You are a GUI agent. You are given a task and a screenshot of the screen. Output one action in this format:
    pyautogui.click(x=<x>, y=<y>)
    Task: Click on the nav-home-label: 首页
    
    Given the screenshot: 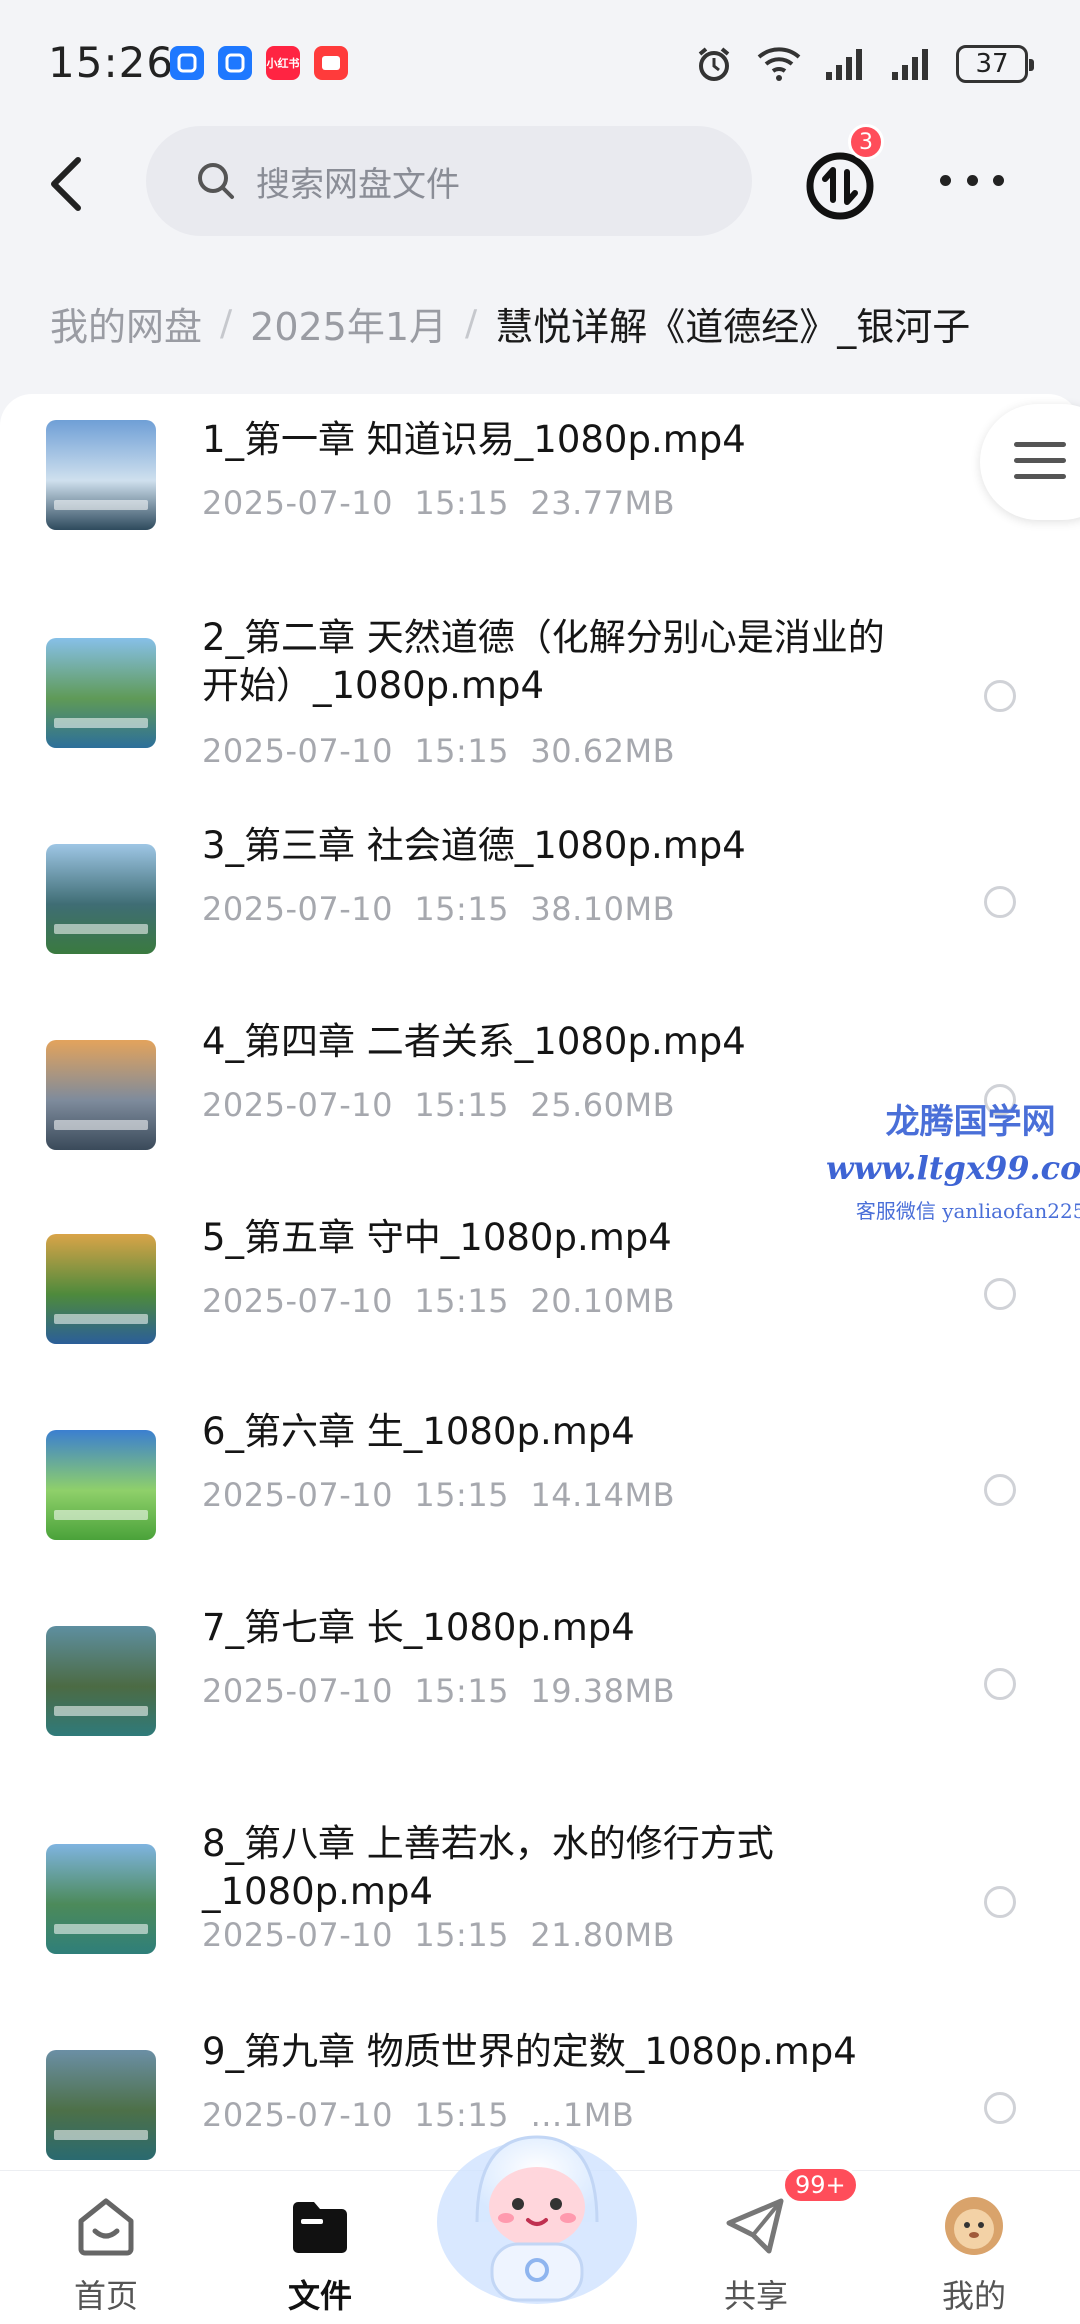 What is the action you would take?
    pyautogui.click(x=105, y=2296)
    